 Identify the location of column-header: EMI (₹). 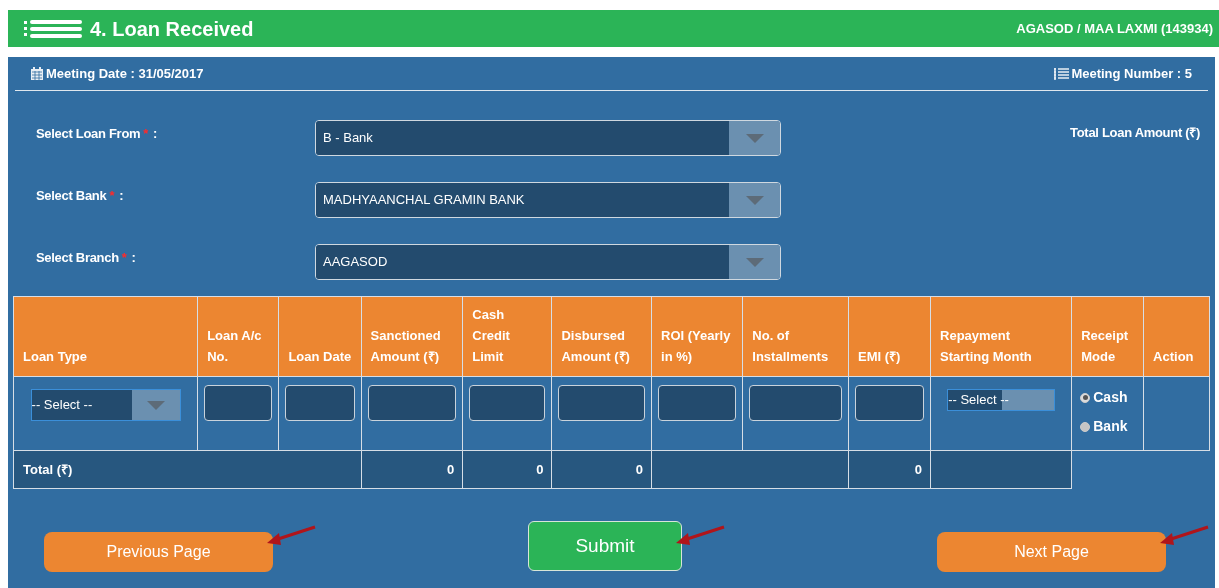
(889, 336).